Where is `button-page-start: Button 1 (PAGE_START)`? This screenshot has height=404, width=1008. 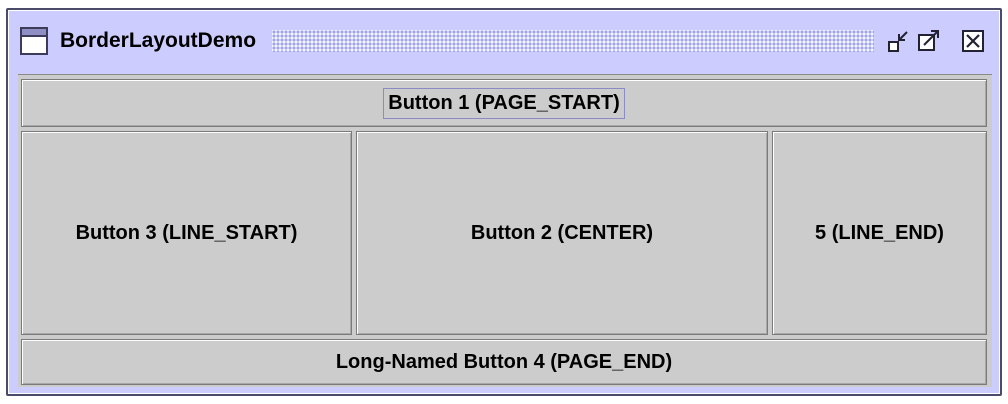
button-page-start: Button 1 (PAGE_START) is located at coordinates (504, 103).